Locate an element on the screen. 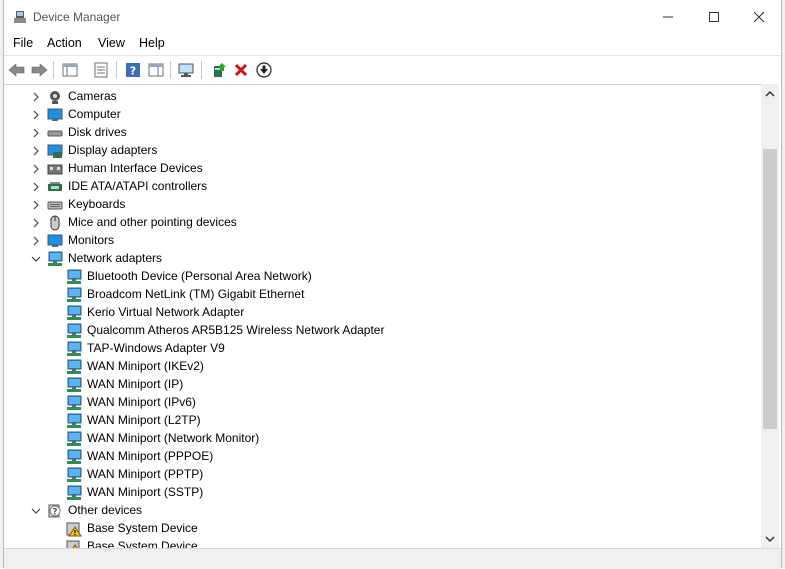 The width and height of the screenshot is (785, 569). tree-category-row: Human Interface Devices is located at coordinates (382, 169).